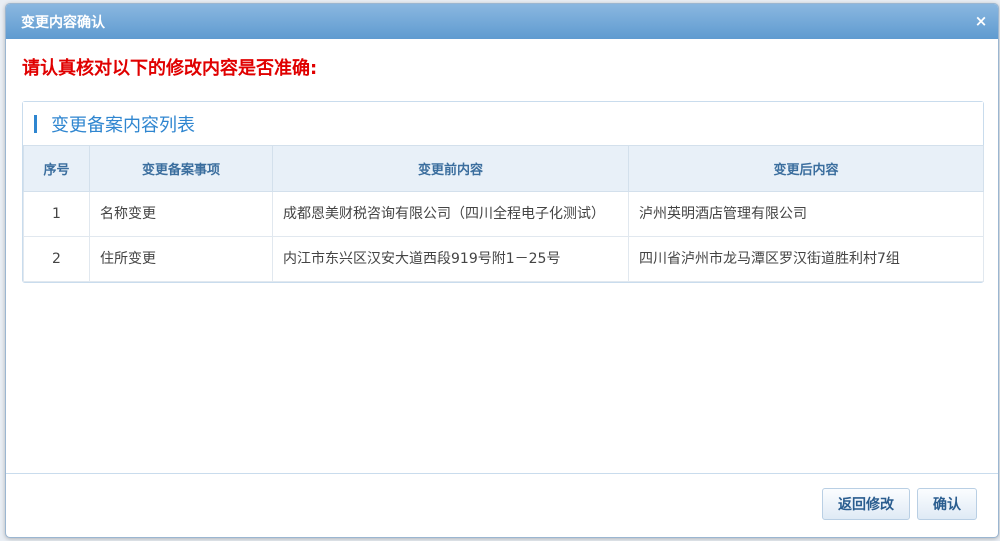 Image resolution: width=1000 pixels, height=541 pixels. What do you see at coordinates (181, 168) in the screenshot?
I see `header-item: 变更备案事项` at bounding box center [181, 168].